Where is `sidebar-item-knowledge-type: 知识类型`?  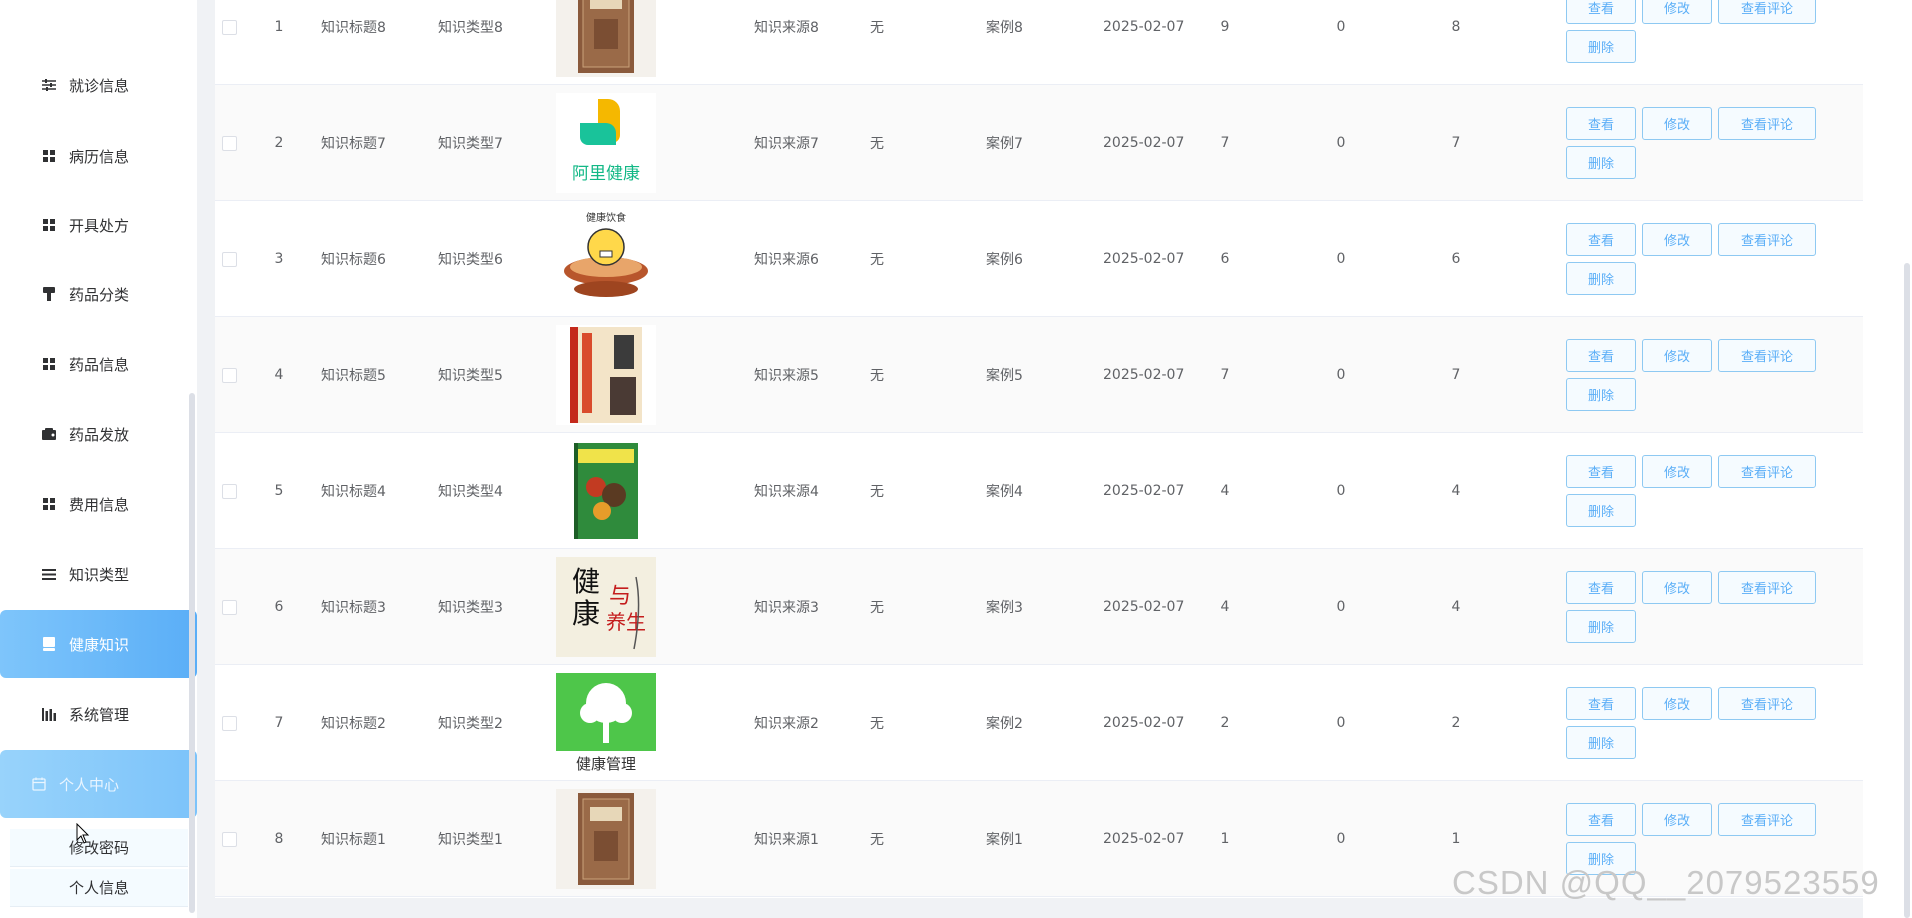 sidebar-item-knowledge-type: 知识类型 is located at coordinates (98, 574).